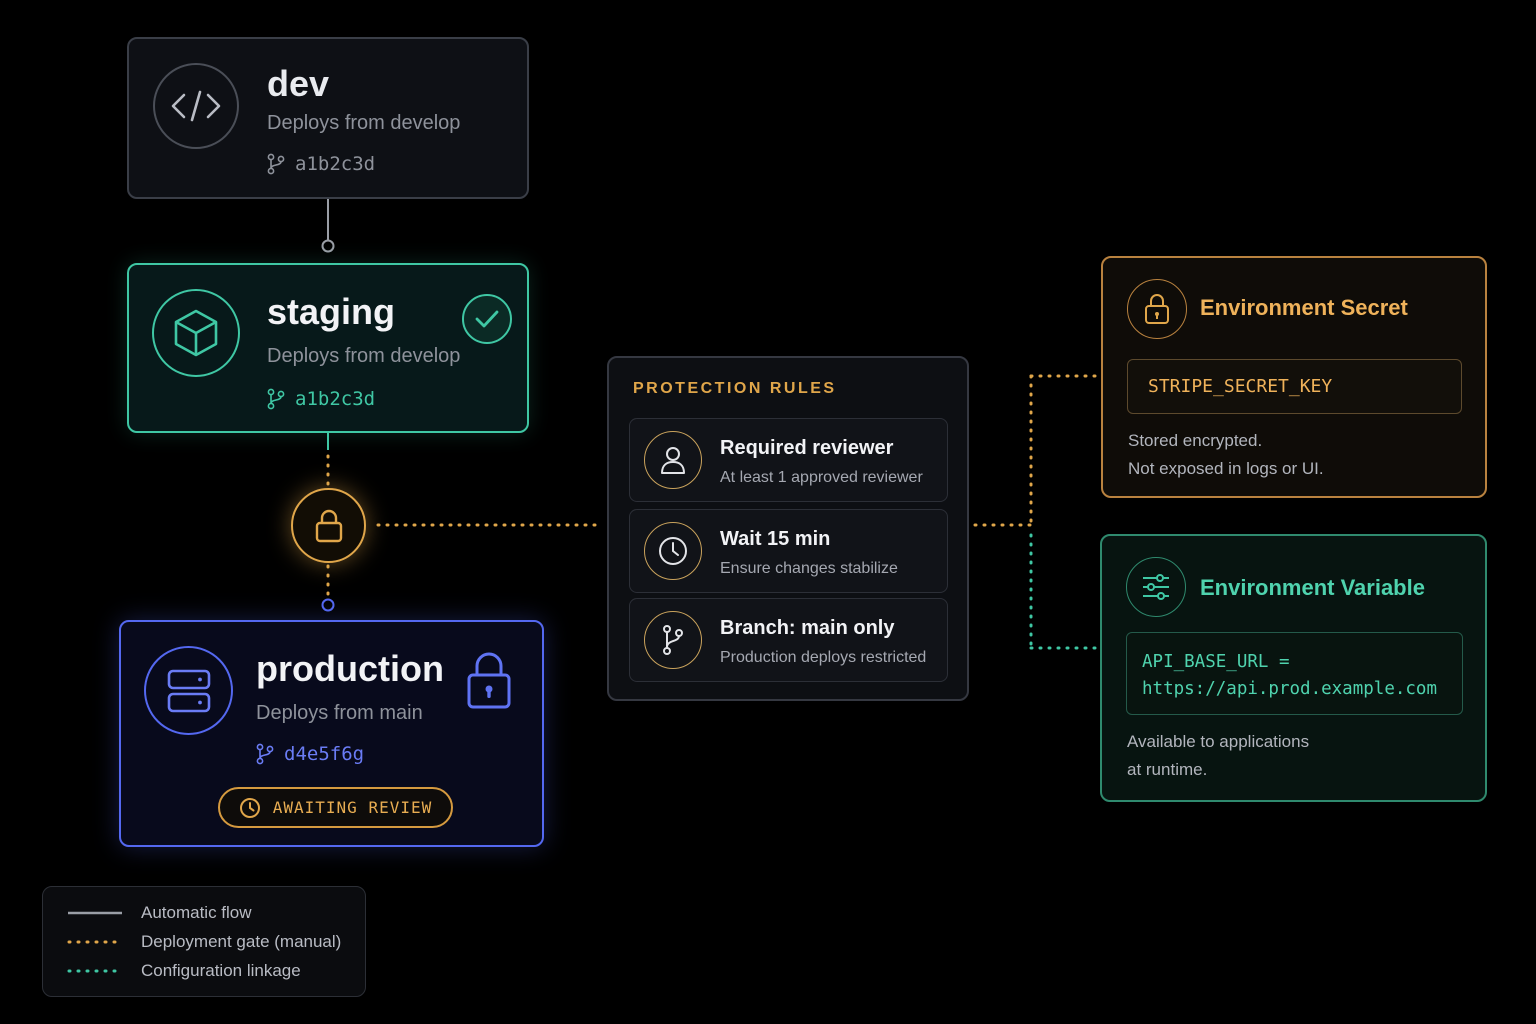  I want to click on cube-icon, so click(196, 333).